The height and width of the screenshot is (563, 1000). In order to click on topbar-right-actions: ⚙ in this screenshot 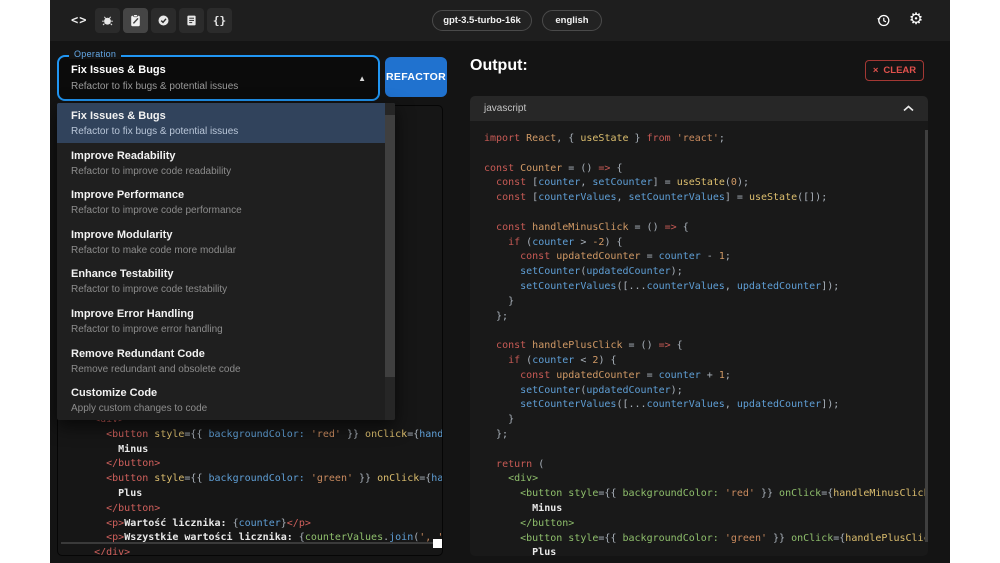, I will do `click(899, 20)`.